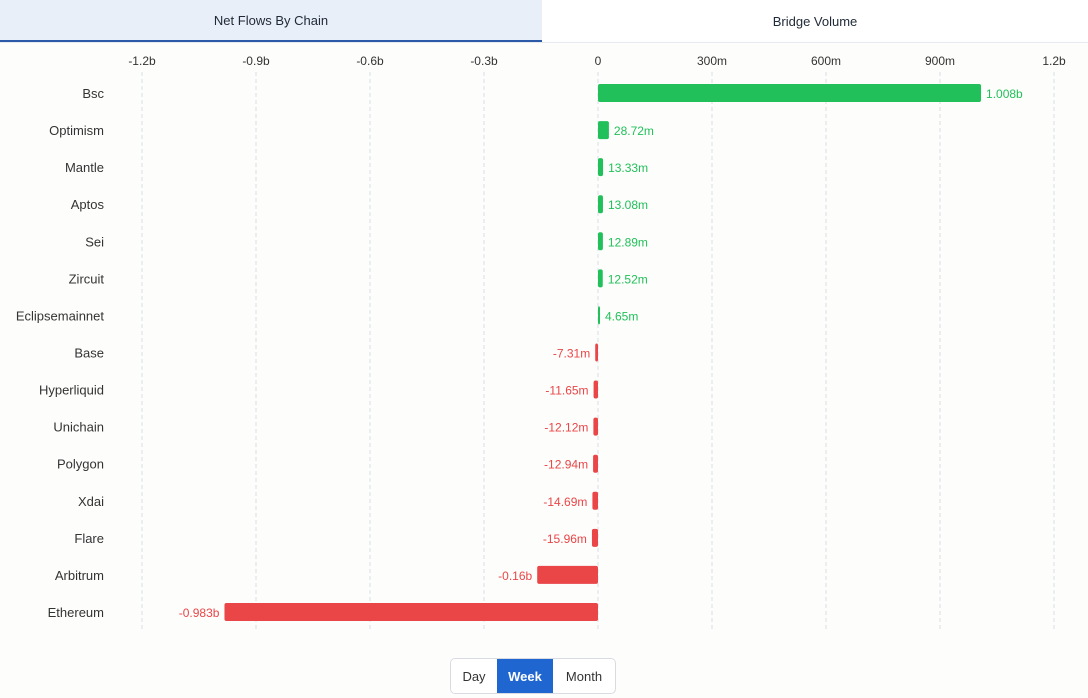 This screenshot has height=698, width=1088. Describe the element at coordinates (484, 61) in the screenshot. I see `x-tick-label: -0.3b` at that location.